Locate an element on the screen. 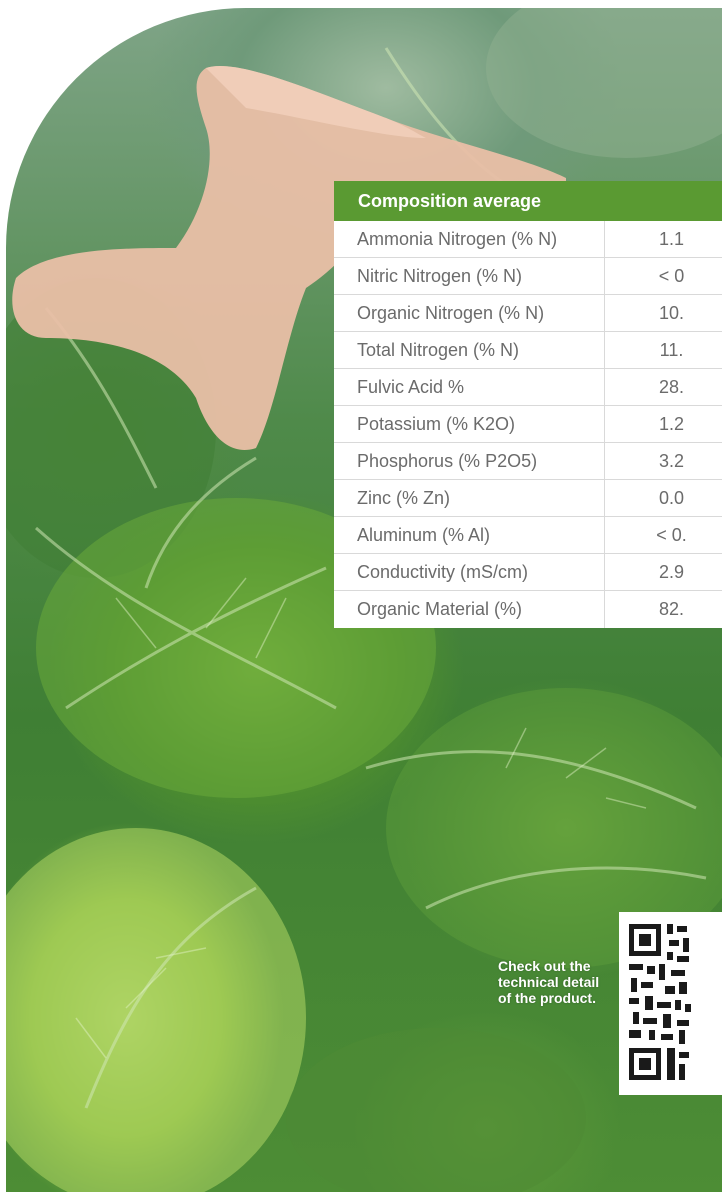 The height and width of the screenshot is (1192, 722). composition-row-value: 11. is located at coordinates (671, 349).